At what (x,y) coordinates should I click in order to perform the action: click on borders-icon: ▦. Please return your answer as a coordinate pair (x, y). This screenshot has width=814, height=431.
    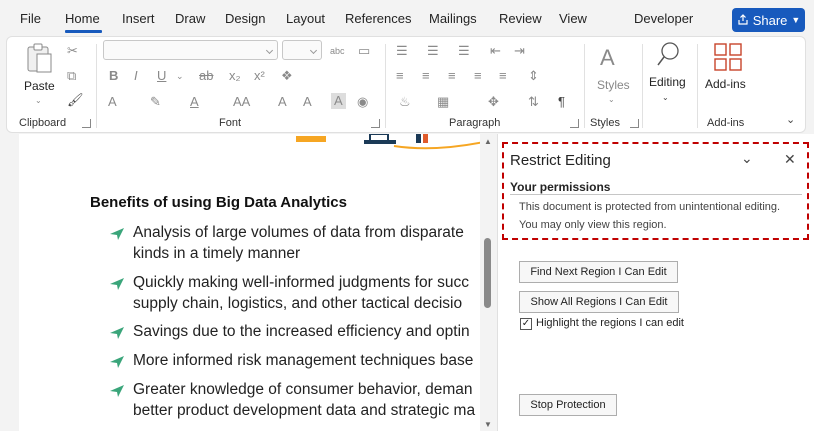
    Looking at the image, I should click on (443, 102).